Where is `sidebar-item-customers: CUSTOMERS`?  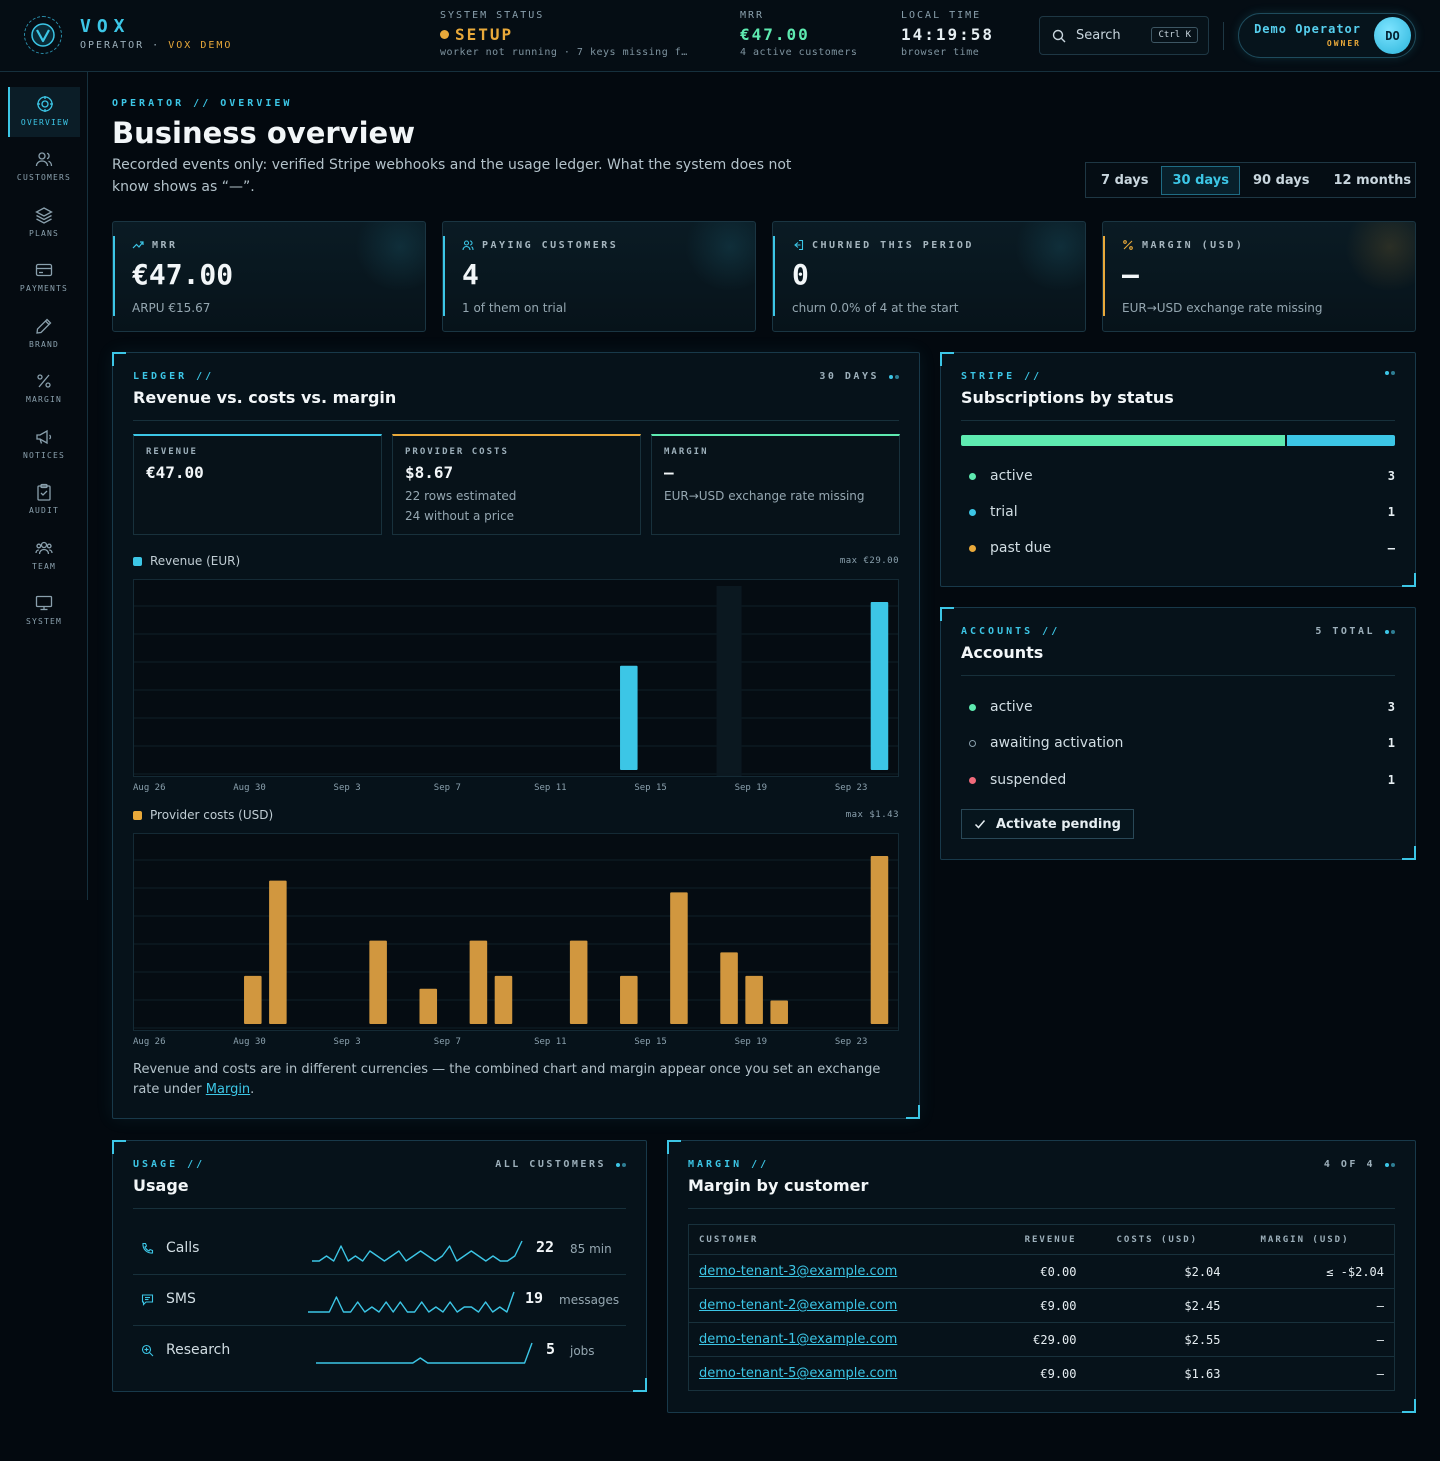 sidebar-item-customers: CUSTOMERS is located at coordinates (44, 167).